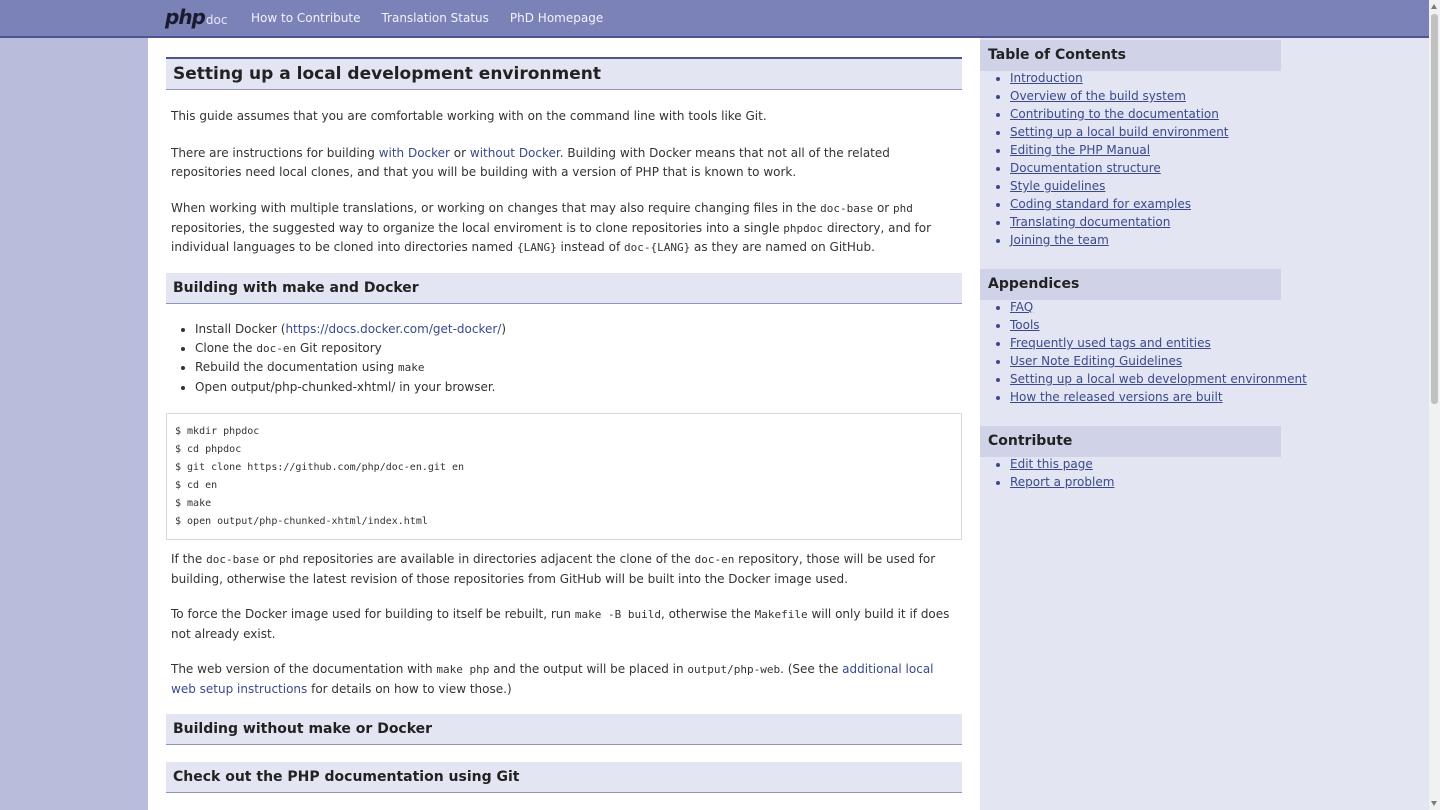 The image size is (1440, 810). What do you see at coordinates (1130, 55) in the screenshot?
I see `toc-heading: Table of Contents` at bounding box center [1130, 55].